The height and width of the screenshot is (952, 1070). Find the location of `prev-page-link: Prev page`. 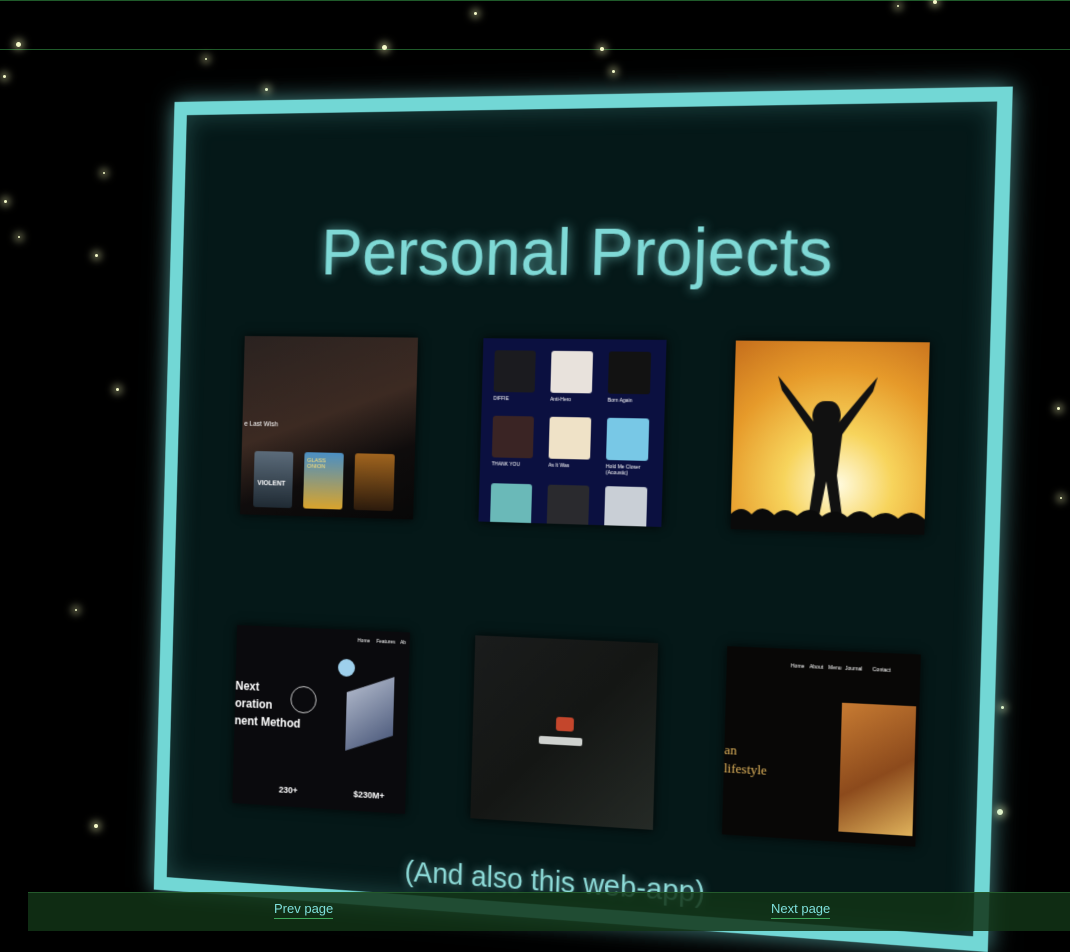

prev-page-link: Prev page is located at coordinates (304, 910).